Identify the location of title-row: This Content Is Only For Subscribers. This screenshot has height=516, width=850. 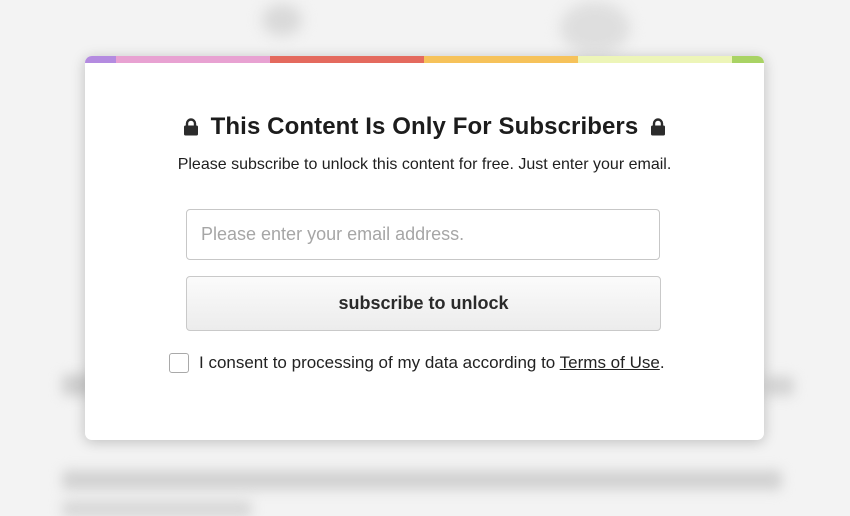
(424, 127).